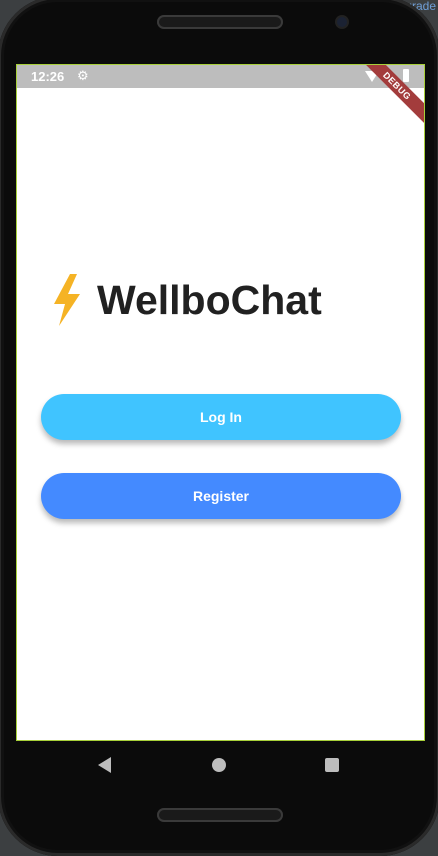  I want to click on app-logo: WellboChat, so click(186, 300).